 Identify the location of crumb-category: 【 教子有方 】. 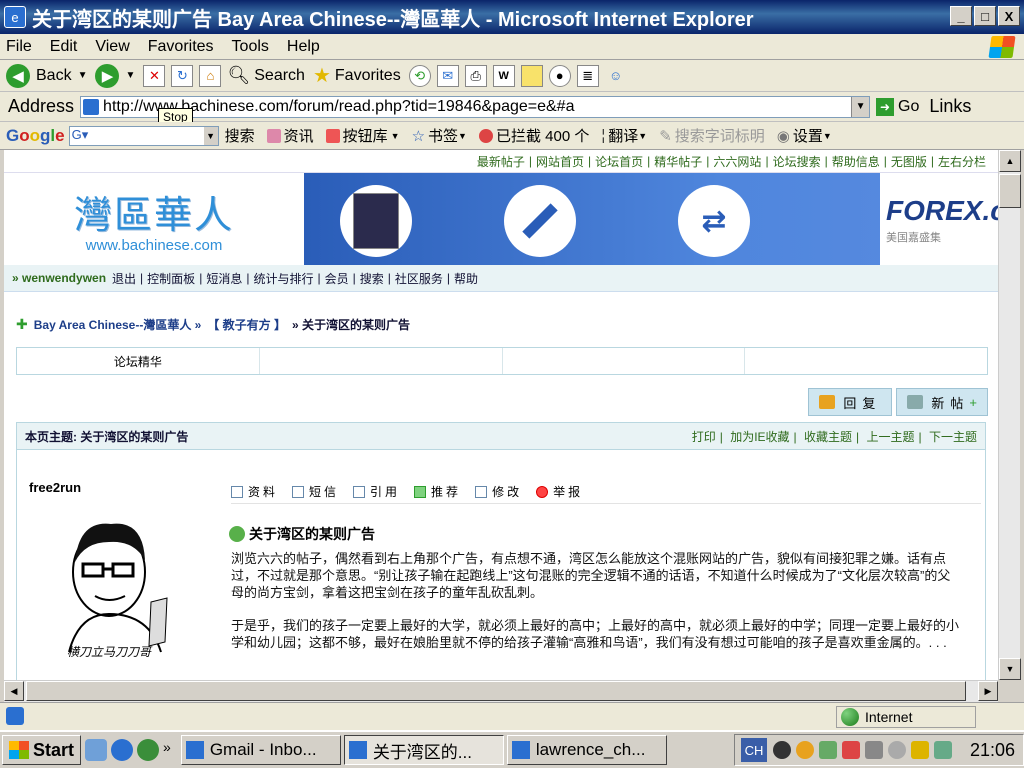
(246, 324).